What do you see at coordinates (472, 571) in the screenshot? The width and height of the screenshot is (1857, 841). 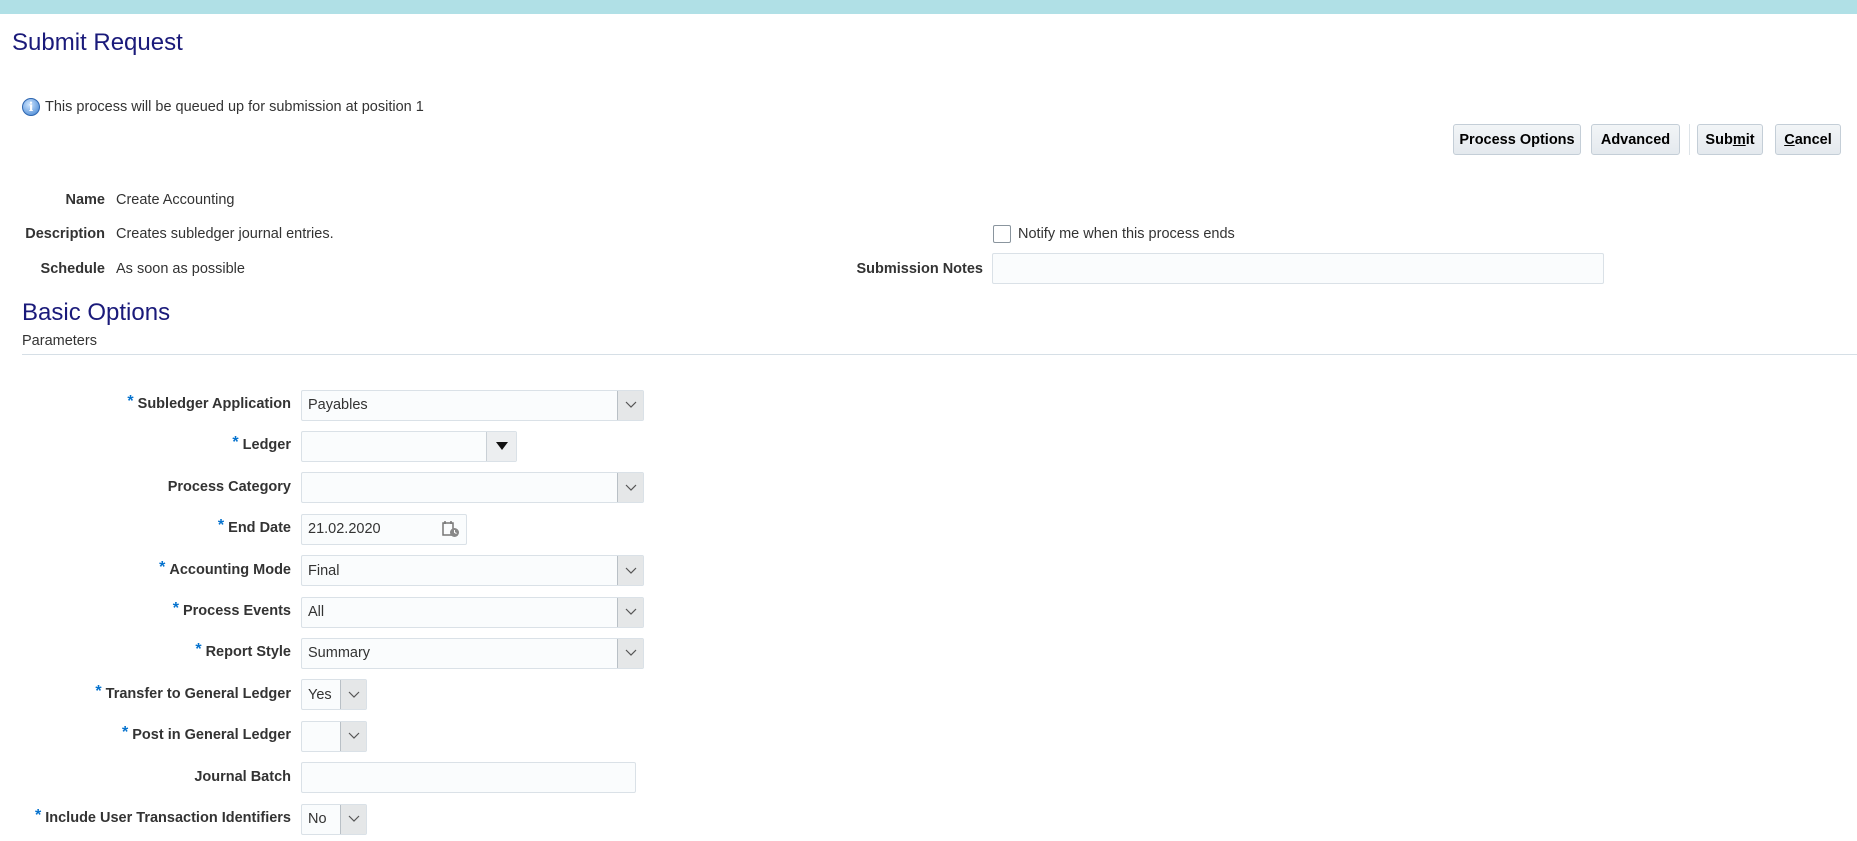 I see `accounting-mode-select: Final` at bounding box center [472, 571].